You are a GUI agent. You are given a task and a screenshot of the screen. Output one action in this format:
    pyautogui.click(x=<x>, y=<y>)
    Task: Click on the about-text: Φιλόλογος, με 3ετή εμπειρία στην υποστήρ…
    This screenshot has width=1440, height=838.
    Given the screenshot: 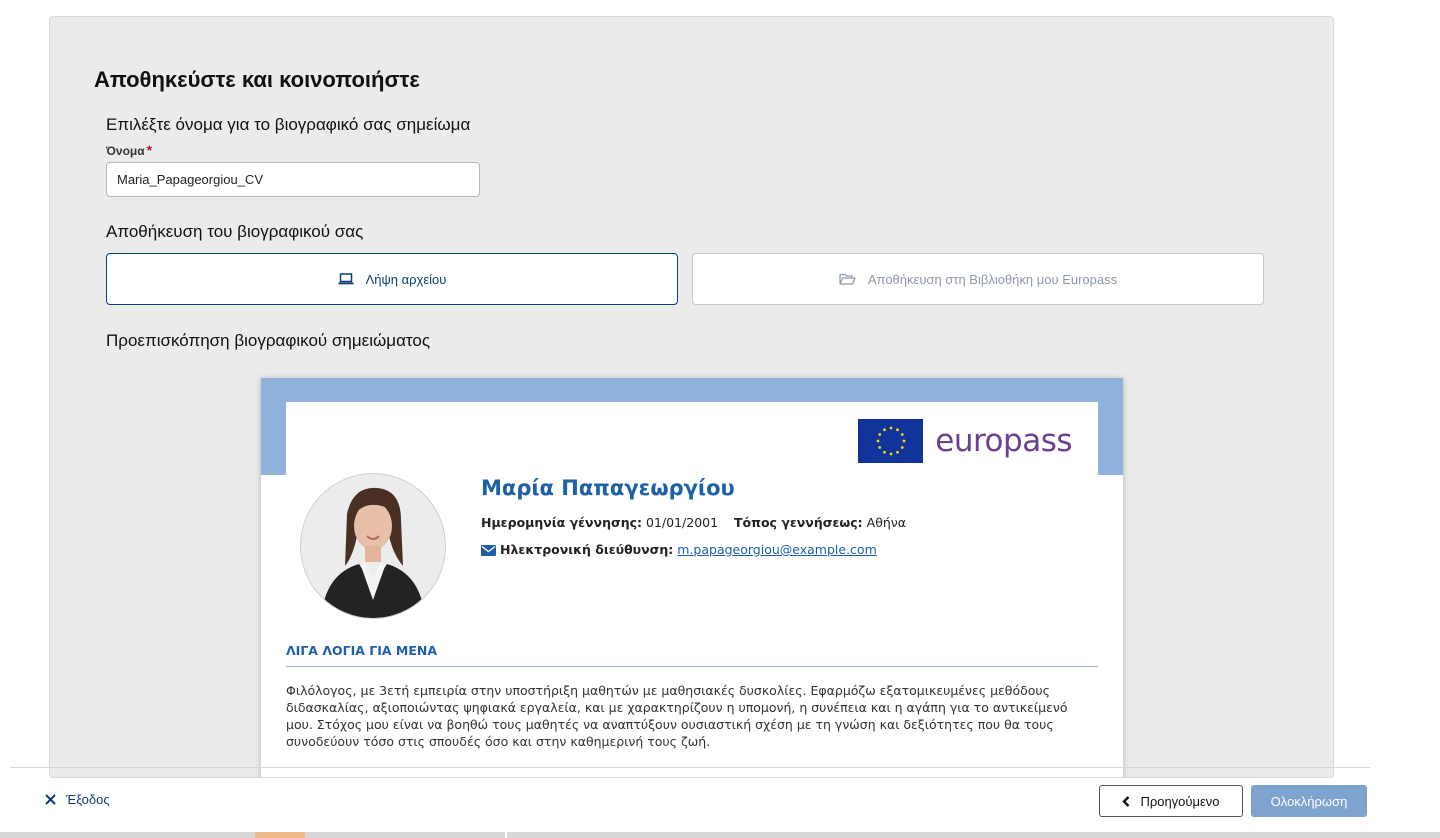 What is the action you would take?
    pyautogui.click(x=677, y=716)
    